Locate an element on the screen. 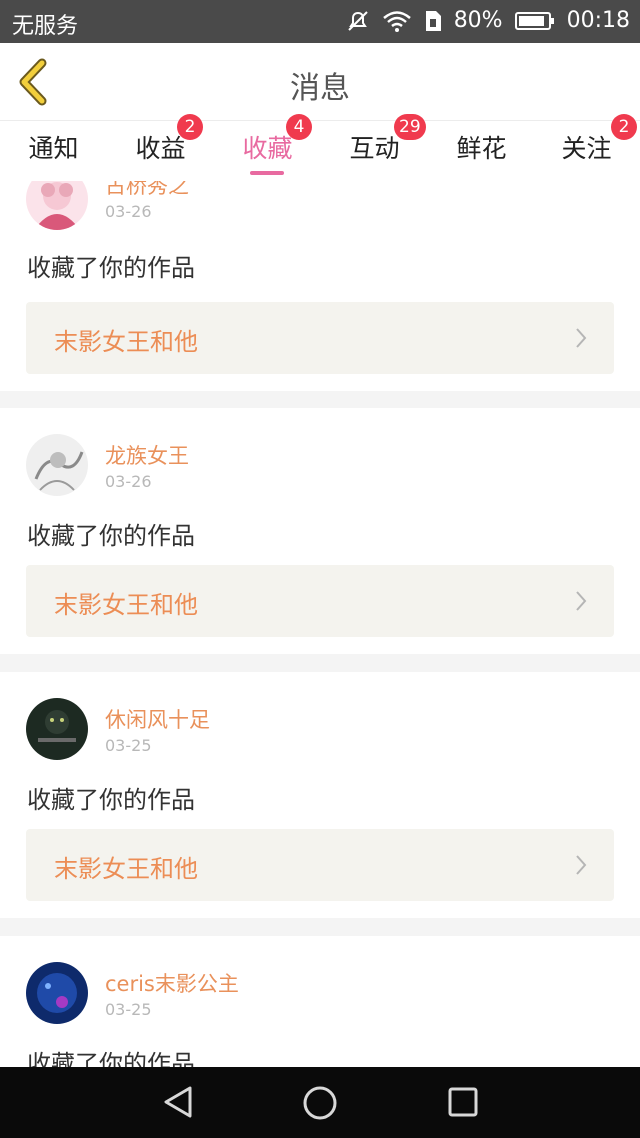 The height and width of the screenshot is (1138, 640). tab-bar: 通知 收益 2 收藏 4 互动 29 鲜花 关注 2 is located at coordinates (320, 147).